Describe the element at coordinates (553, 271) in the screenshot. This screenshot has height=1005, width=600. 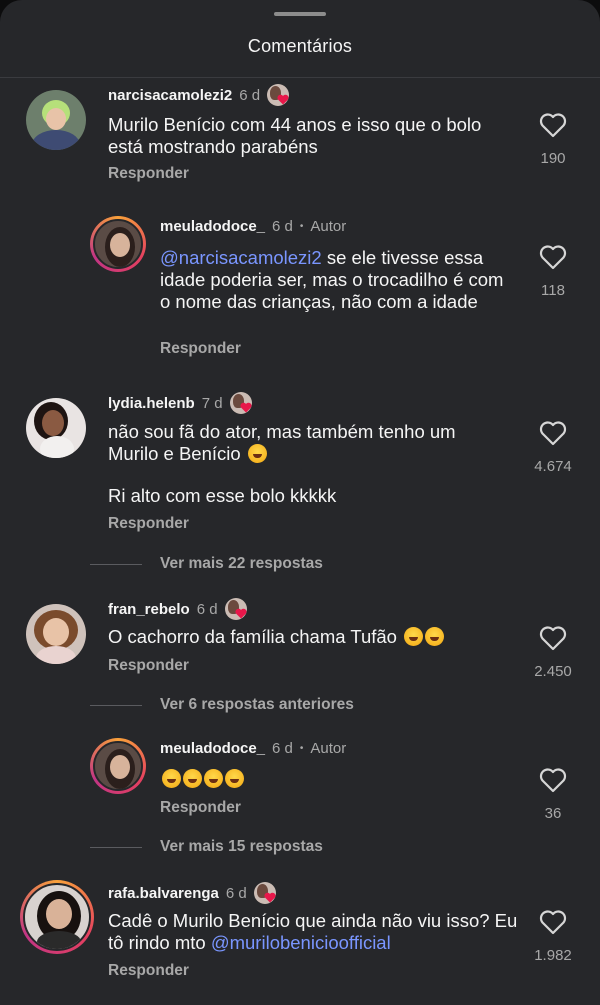
I see `like-button: 118` at that location.